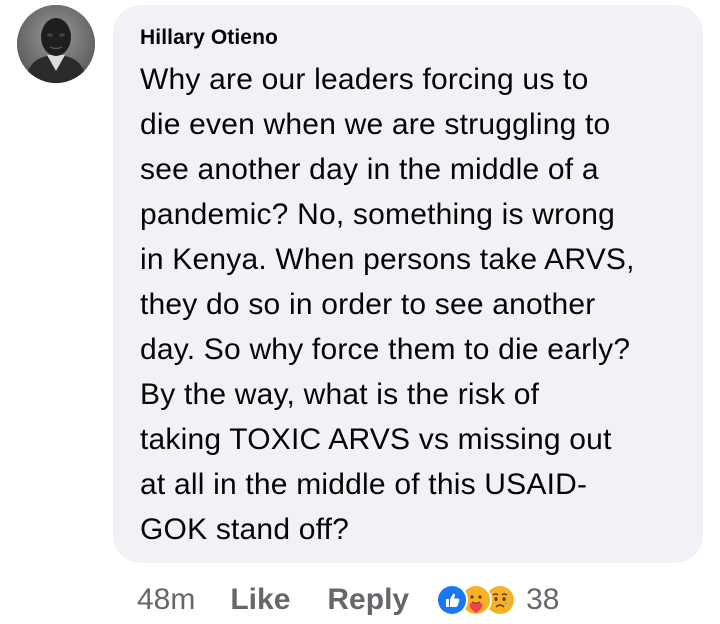  I want to click on reply-button: Reply, so click(368, 600).